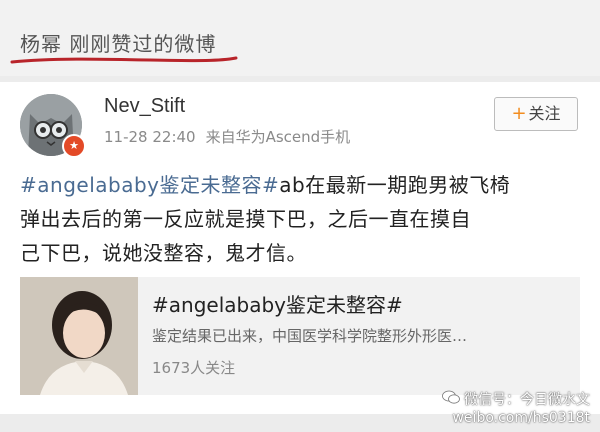 The image size is (600, 432). Describe the element at coordinates (118, 44) in the screenshot. I see `header-title: 杨幂 刚刚赞过的微博` at that location.